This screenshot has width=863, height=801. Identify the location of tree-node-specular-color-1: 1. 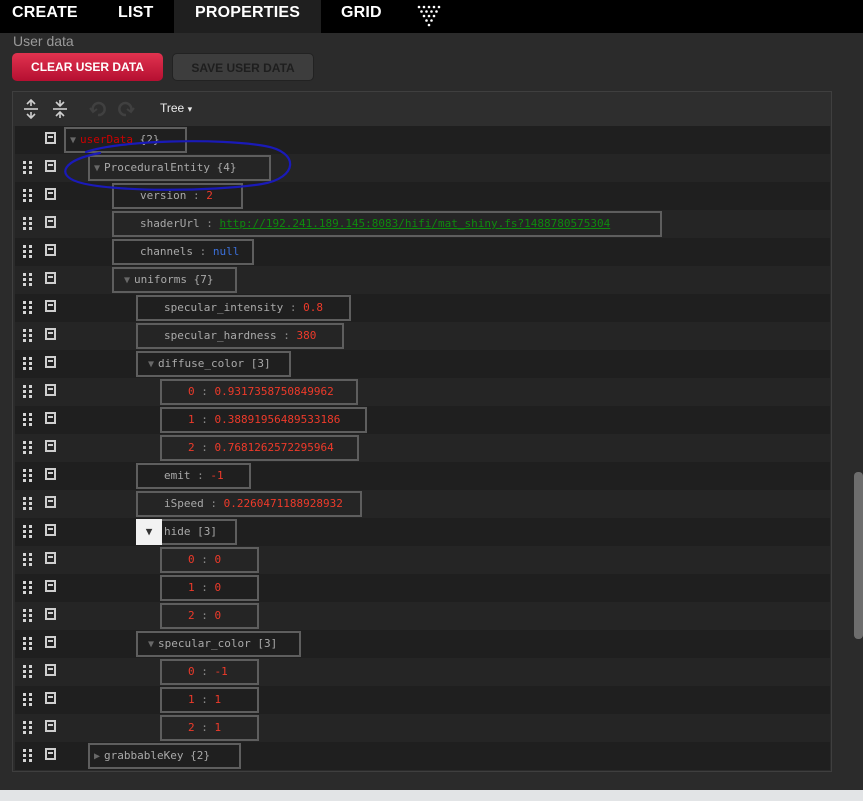
(209, 700).